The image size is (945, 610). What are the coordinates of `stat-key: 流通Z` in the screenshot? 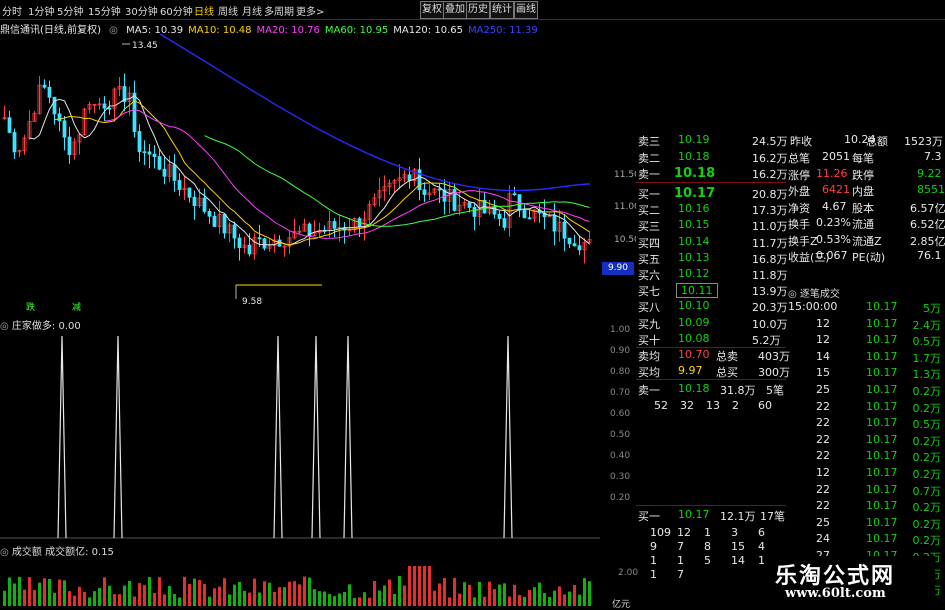 It's located at (867, 241).